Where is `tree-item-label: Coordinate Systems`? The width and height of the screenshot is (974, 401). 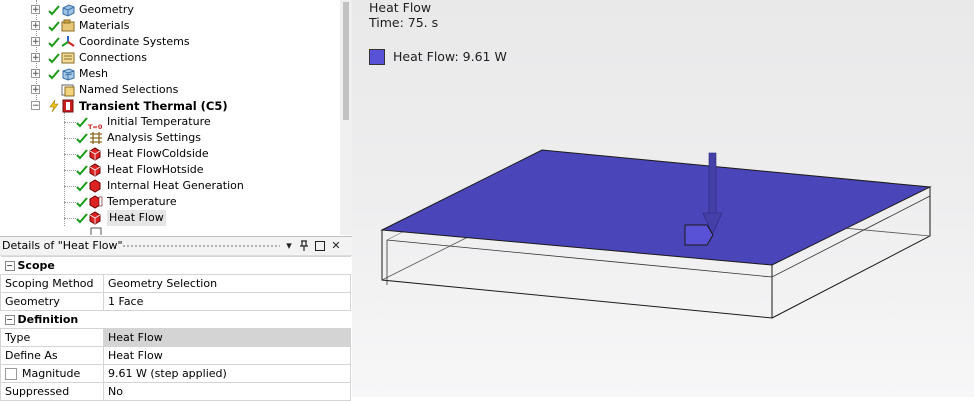
tree-item-label: Coordinate Systems is located at coordinates (134, 41).